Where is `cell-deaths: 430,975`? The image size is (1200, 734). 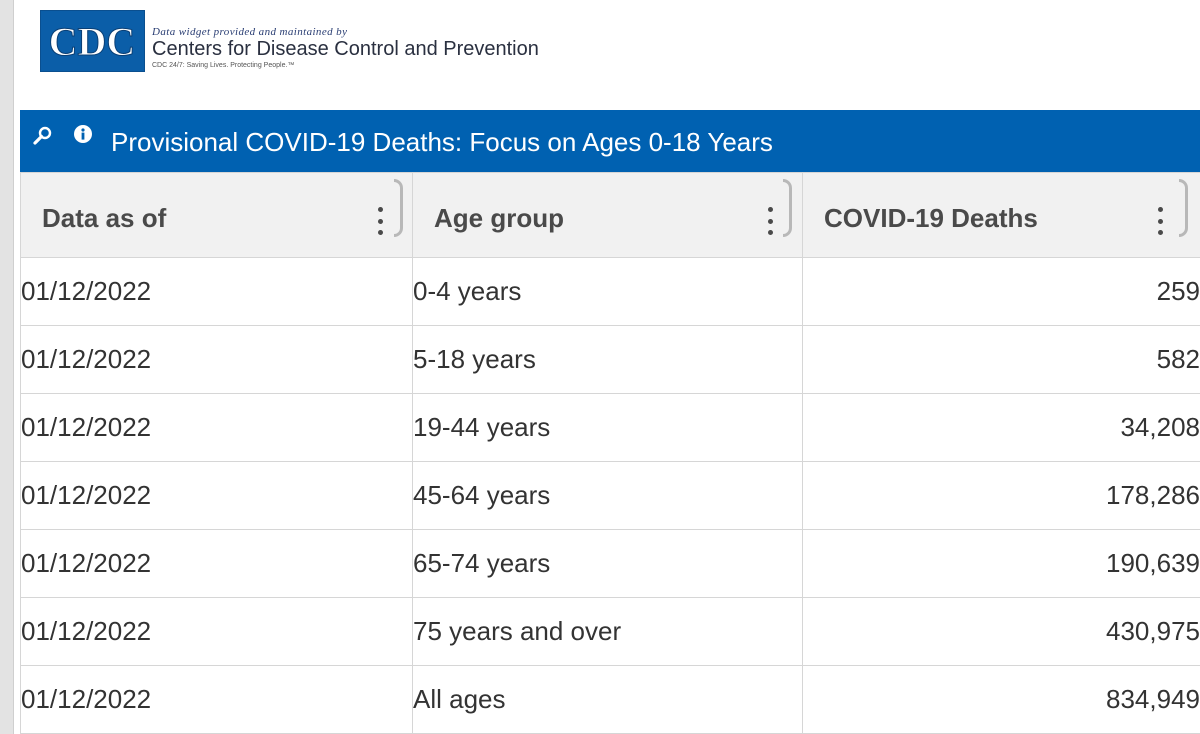
cell-deaths: 430,975 is located at coordinates (1001, 631).